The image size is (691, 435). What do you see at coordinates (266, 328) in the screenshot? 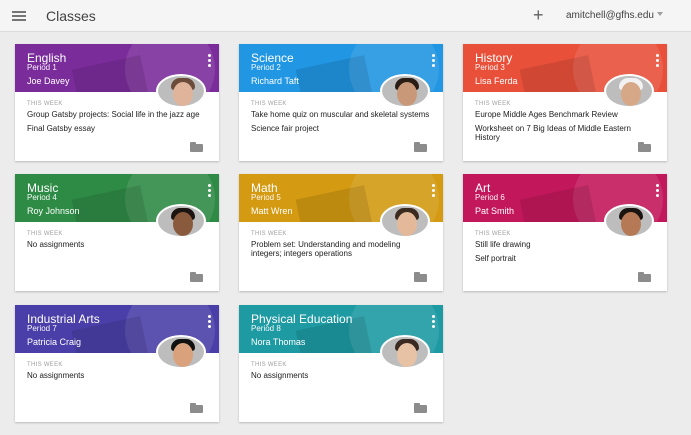
I see `class-period: Period 8` at bounding box center [266, 328].